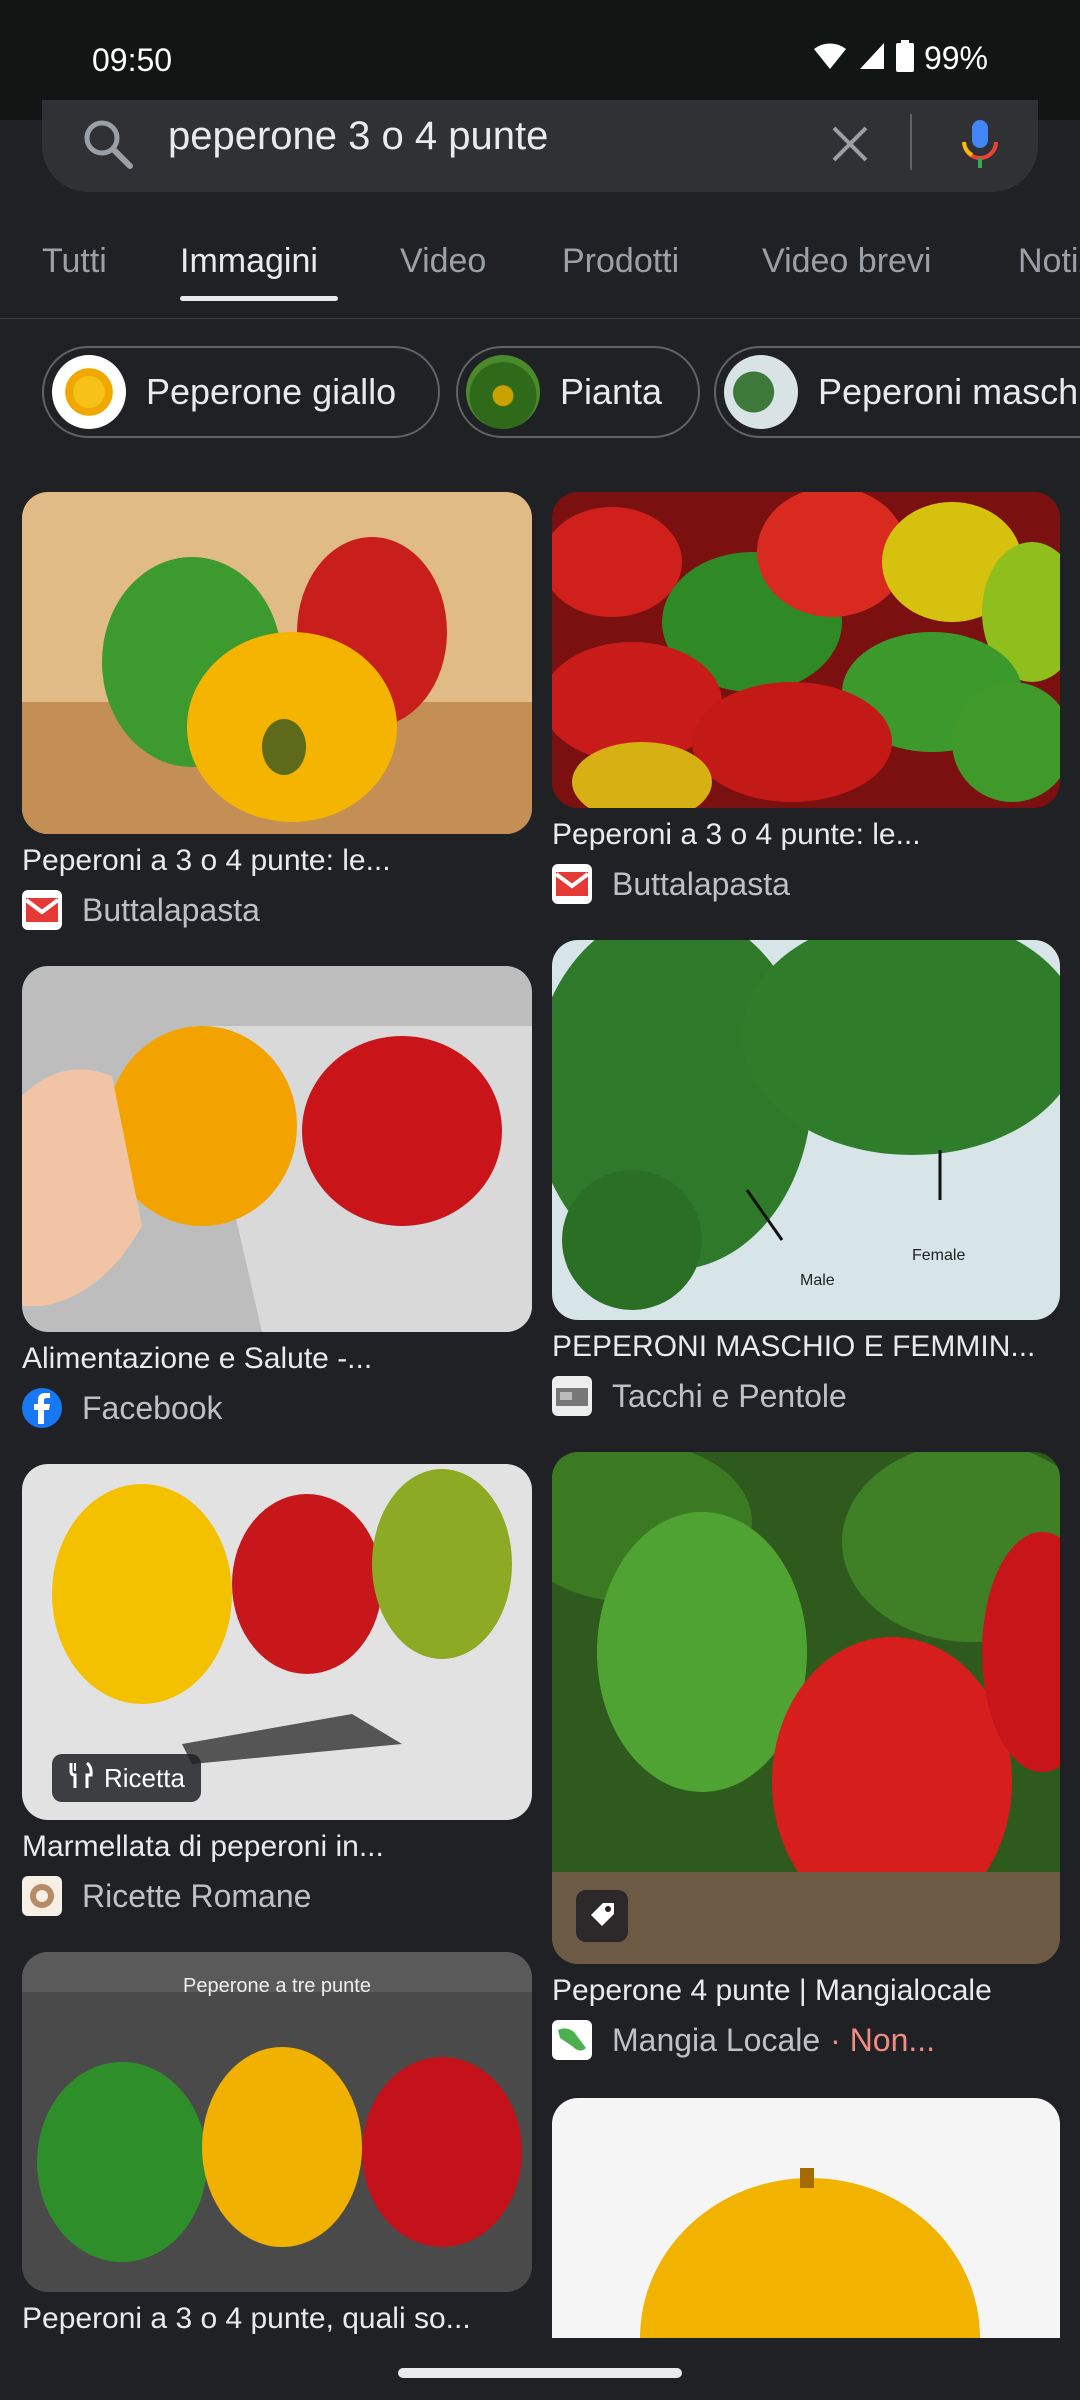  What do you see at coordinates (1049, 261) in the screenshot?
I see `tab-notizie: Notizie` at bounding box center [1049, 261].